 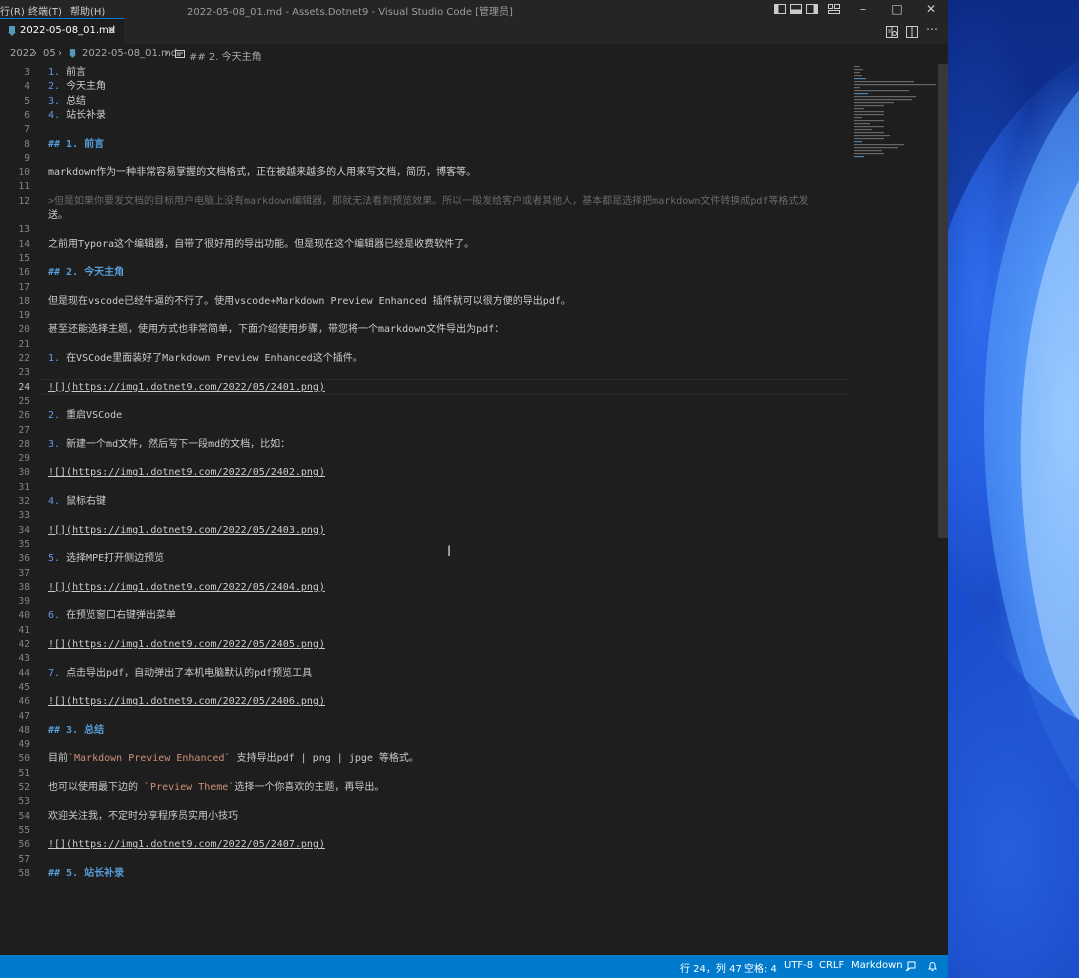 What do you see at coordinates (22, 53) in the screenshot?
I see `breadcrumb-folder-2022: 2022` at bounding box center [22, 53].